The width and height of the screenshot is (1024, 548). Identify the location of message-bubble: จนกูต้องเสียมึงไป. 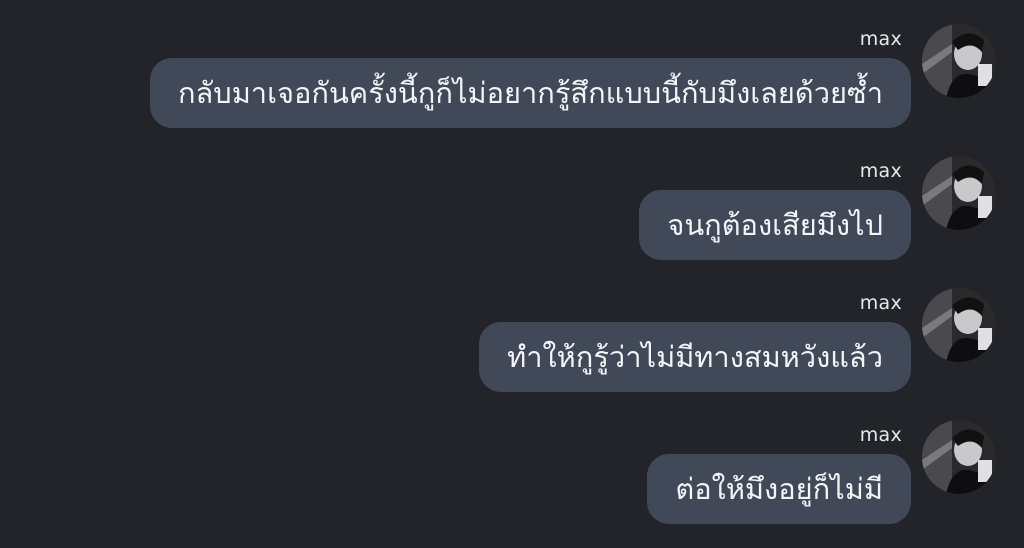
(775, 225).